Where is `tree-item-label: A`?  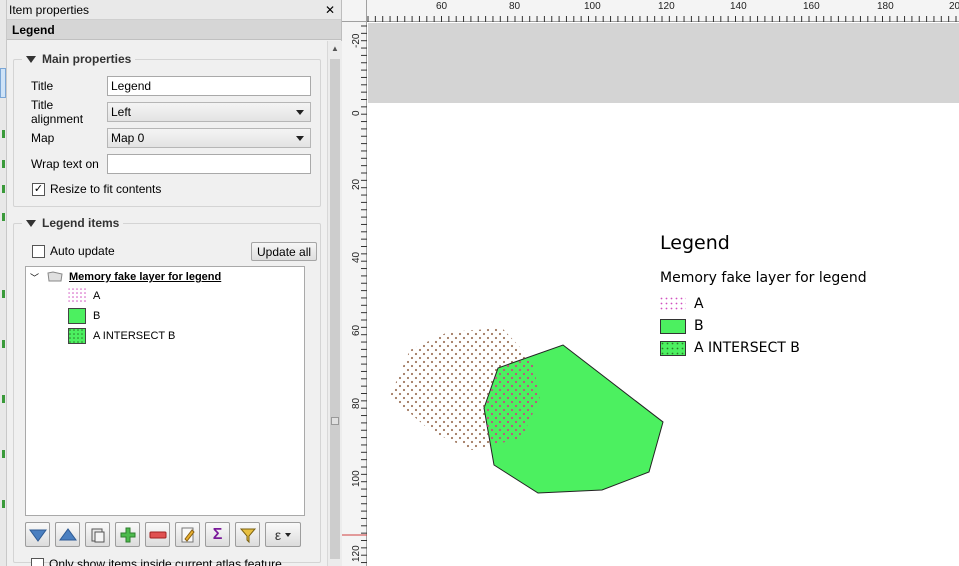 tree-item-label: A is located at coordinates (97, 296).